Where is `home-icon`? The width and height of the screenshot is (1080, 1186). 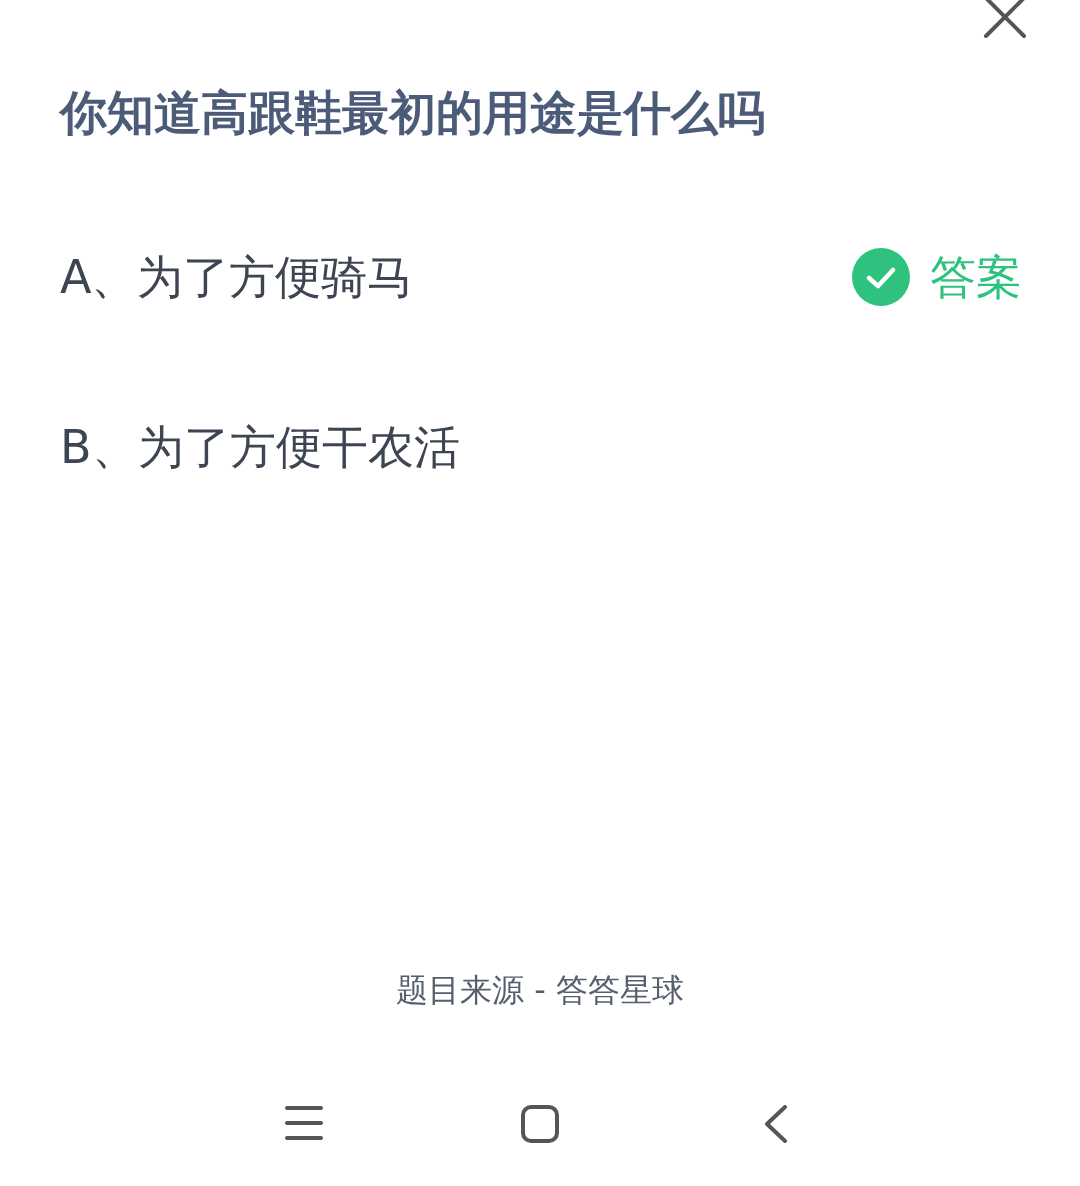
home-icon is located at coordinates (540, 1124).